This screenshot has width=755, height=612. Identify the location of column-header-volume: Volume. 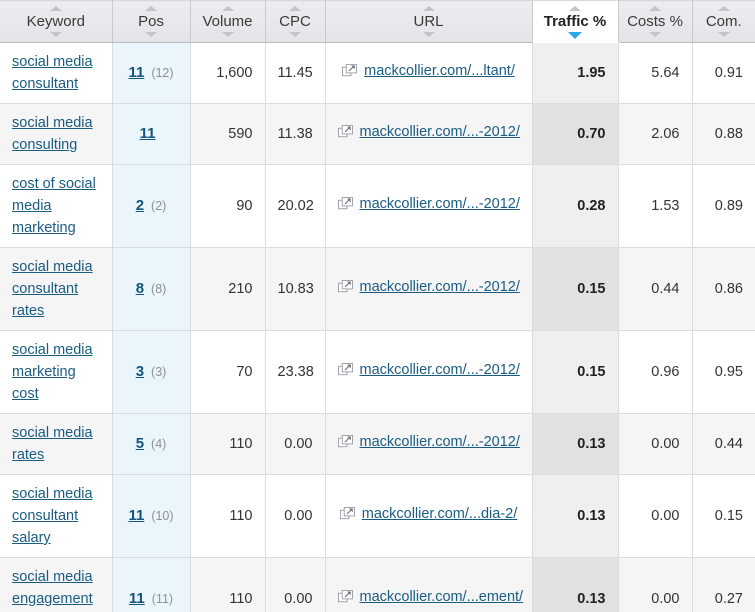
(228, 21).